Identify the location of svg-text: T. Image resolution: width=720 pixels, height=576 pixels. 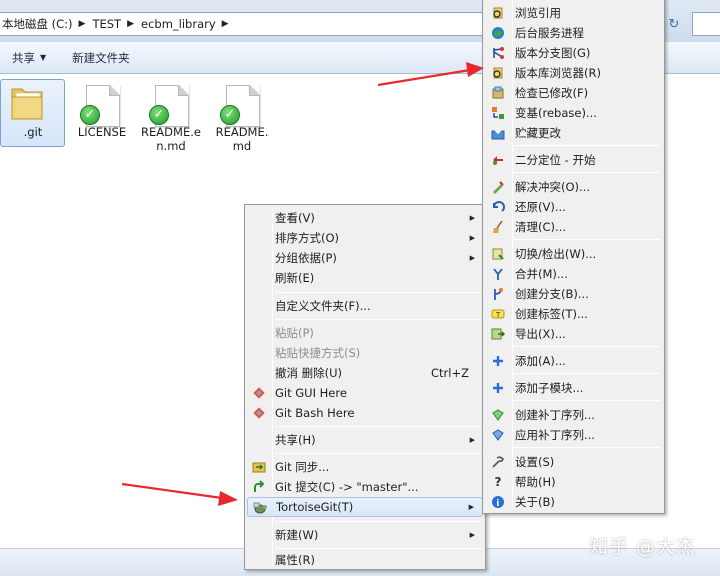
(498, 315).